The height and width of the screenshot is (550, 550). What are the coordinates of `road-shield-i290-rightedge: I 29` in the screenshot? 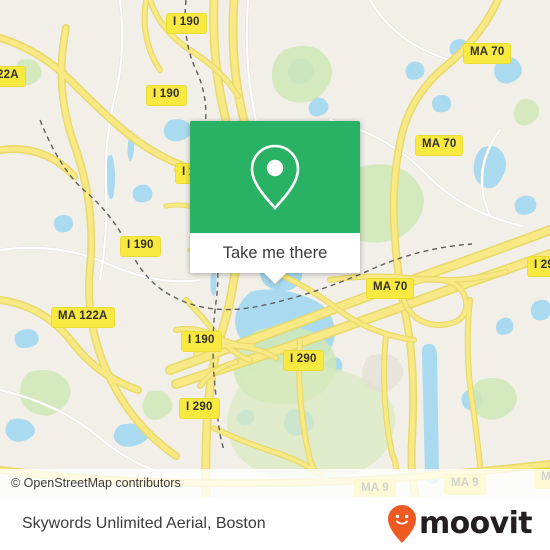 It's located at (538, 266).